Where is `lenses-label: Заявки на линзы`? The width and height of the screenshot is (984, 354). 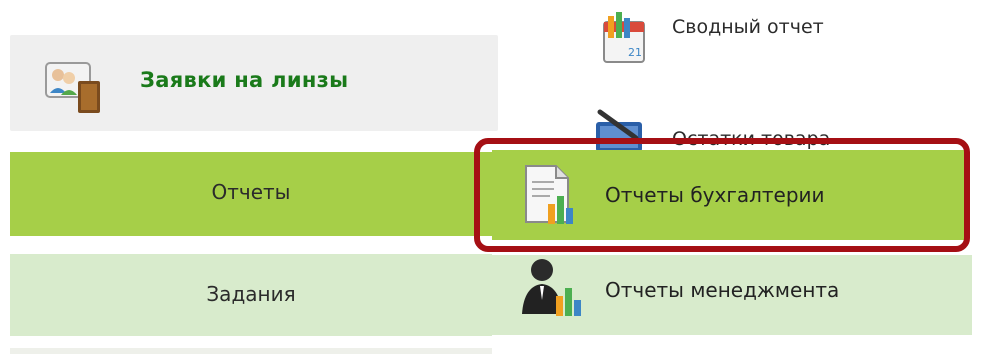 lenses-label: Заявки на линзы is located at coordinates (244, 80).